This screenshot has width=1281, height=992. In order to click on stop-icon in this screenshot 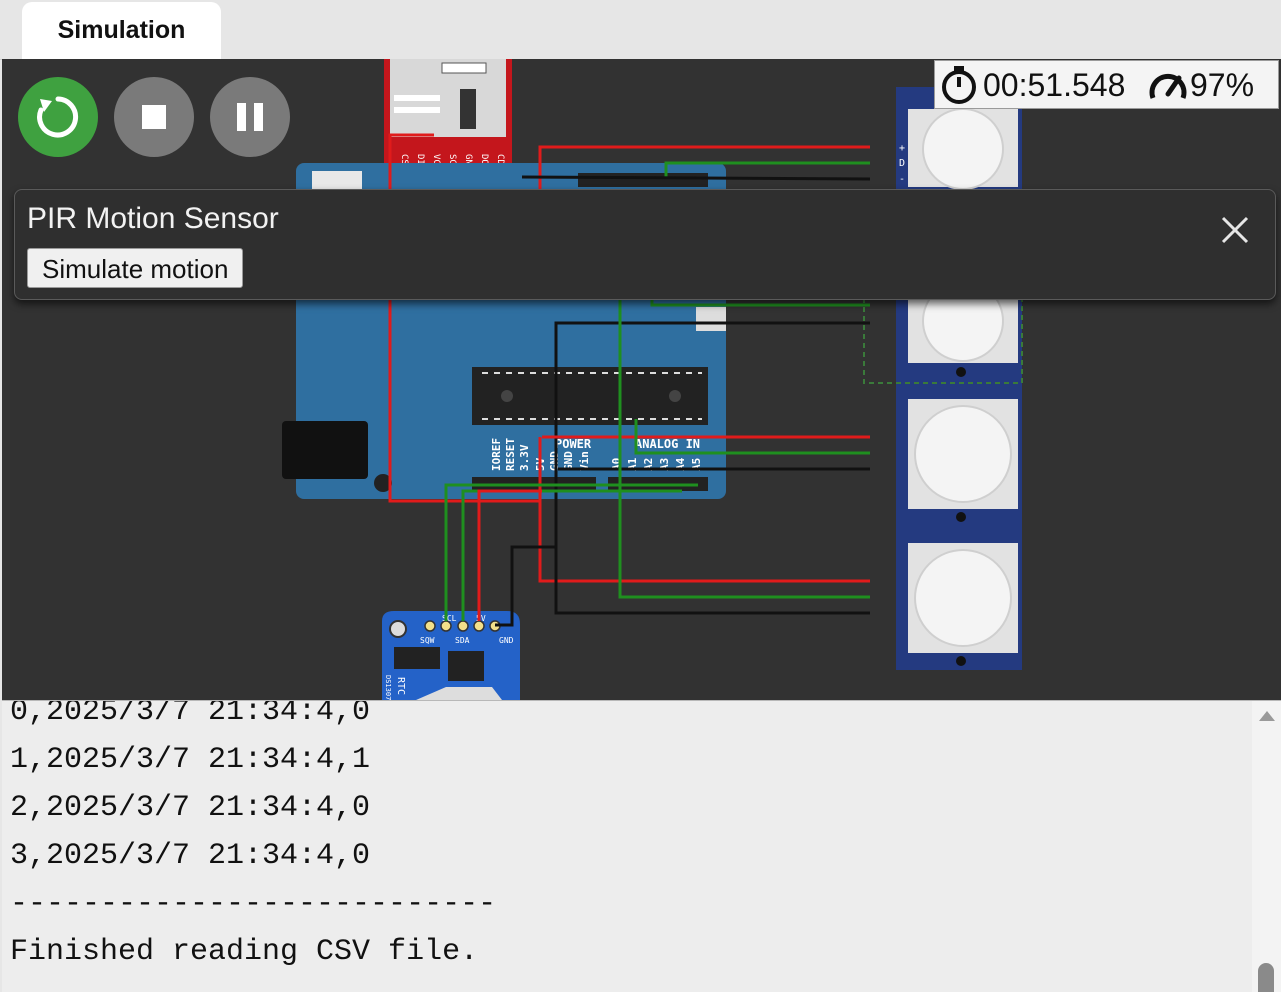, I will do `click(154, 117)`.